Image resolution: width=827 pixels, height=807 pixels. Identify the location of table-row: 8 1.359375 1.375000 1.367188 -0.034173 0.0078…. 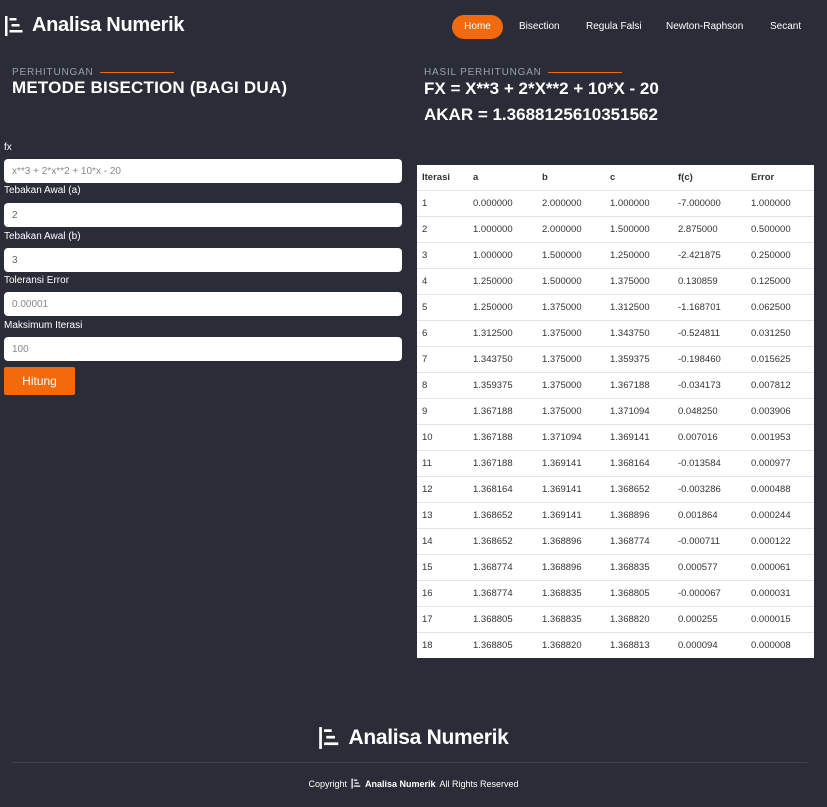
(615, 385).